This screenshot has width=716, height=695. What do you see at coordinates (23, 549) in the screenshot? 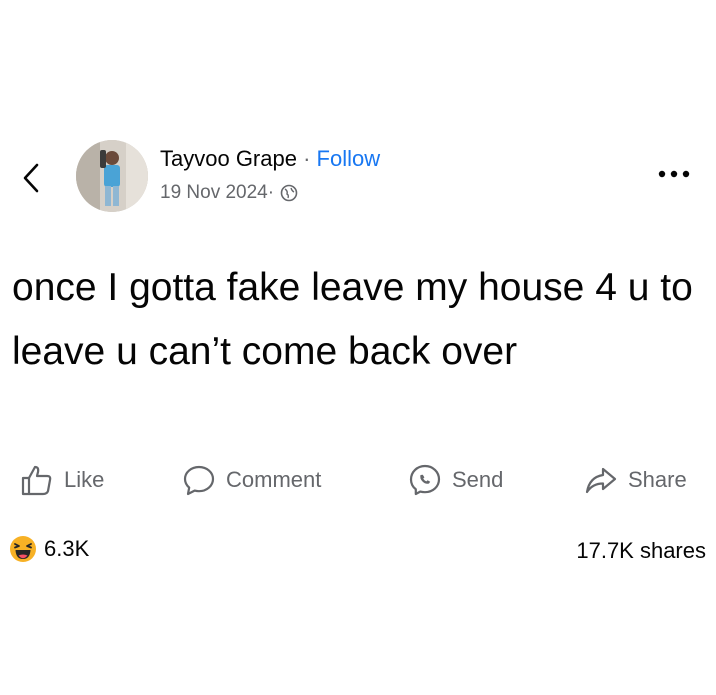
I see `haha-reaction-icon` at bounding box center [23, 549].